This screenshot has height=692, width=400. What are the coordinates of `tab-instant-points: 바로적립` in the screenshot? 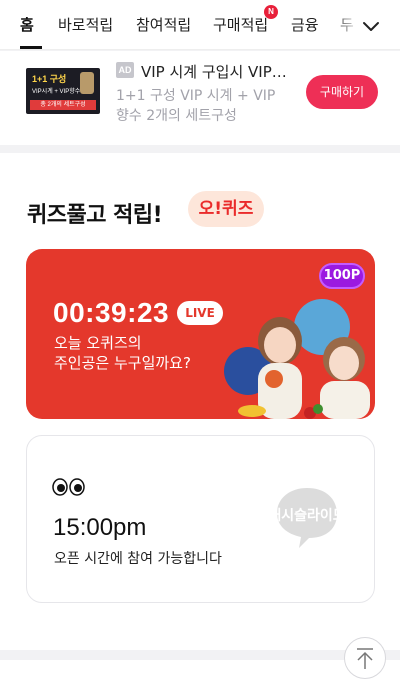 It's located at (85, 24).